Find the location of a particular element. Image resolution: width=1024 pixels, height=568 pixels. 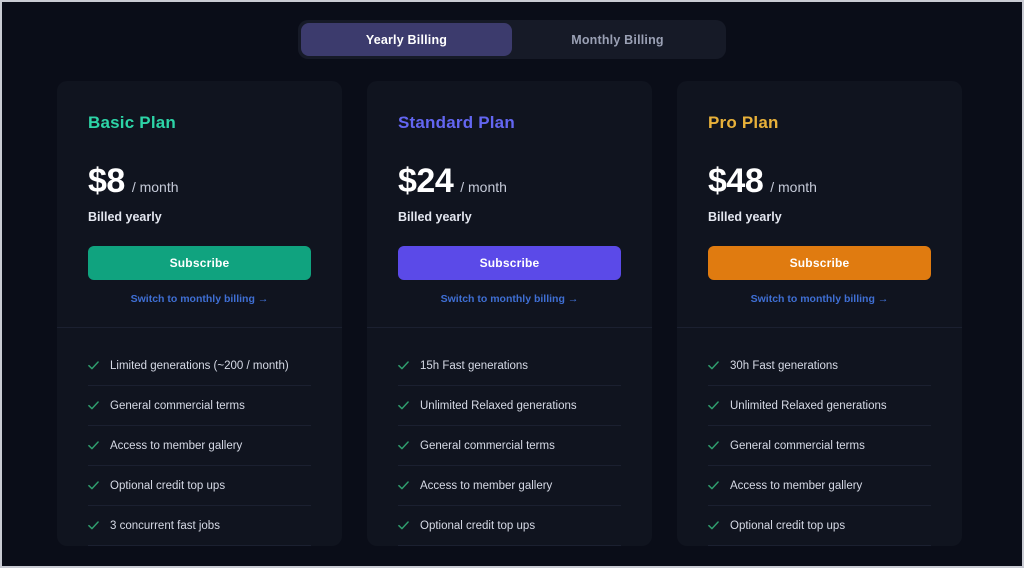

billing-toggle: Yearly Billing Monthly Billing is located at coordinates (512, 39).